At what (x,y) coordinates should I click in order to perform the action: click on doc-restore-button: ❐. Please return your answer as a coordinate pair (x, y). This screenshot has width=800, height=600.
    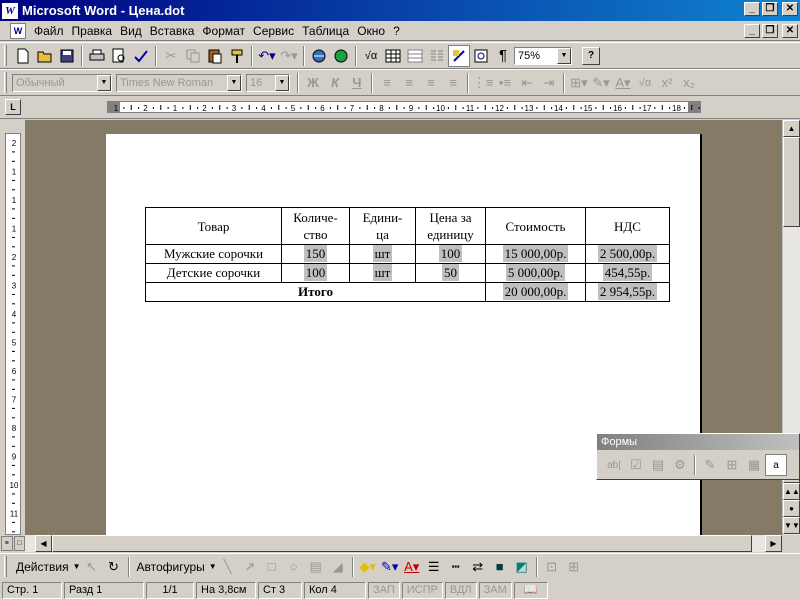
    Looking at the image, I should click on (770, 31).